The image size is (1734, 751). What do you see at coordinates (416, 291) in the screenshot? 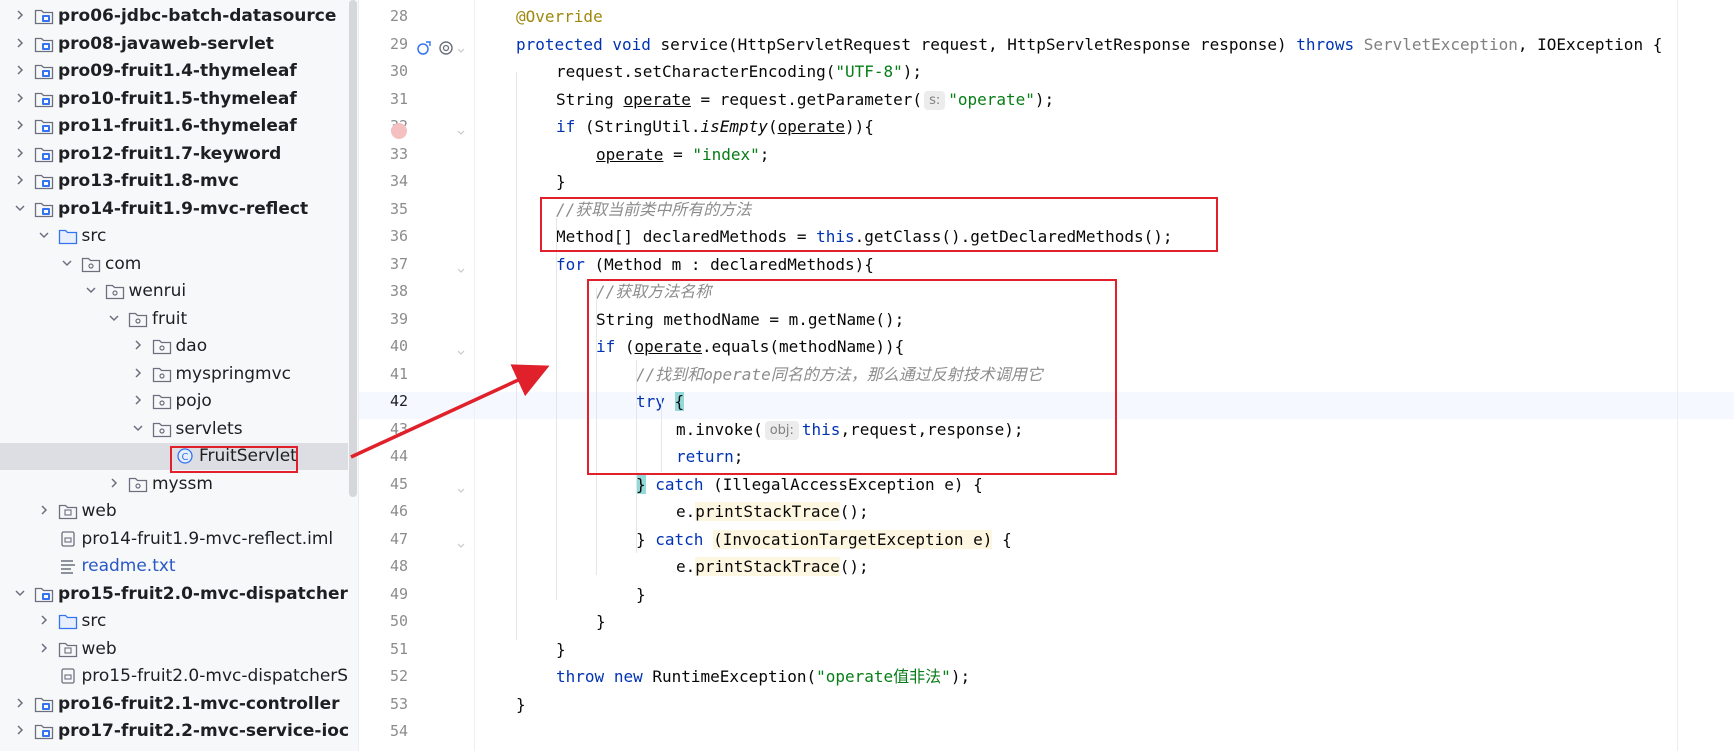
I see `gutter-line: 38` at bounding box center [416, 291].